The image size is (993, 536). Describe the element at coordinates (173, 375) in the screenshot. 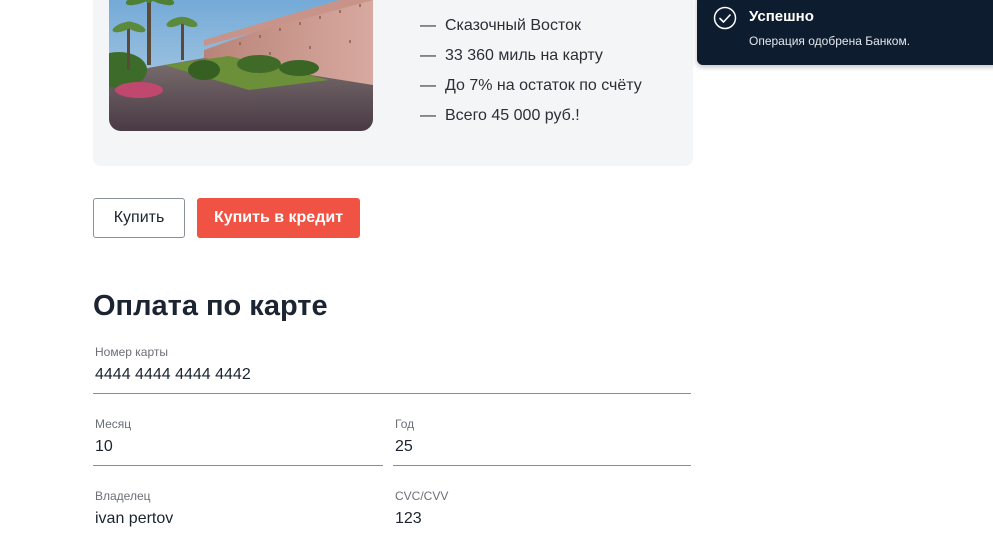

I see `card-number-input: 4444 4444 4444 4442` at that location.